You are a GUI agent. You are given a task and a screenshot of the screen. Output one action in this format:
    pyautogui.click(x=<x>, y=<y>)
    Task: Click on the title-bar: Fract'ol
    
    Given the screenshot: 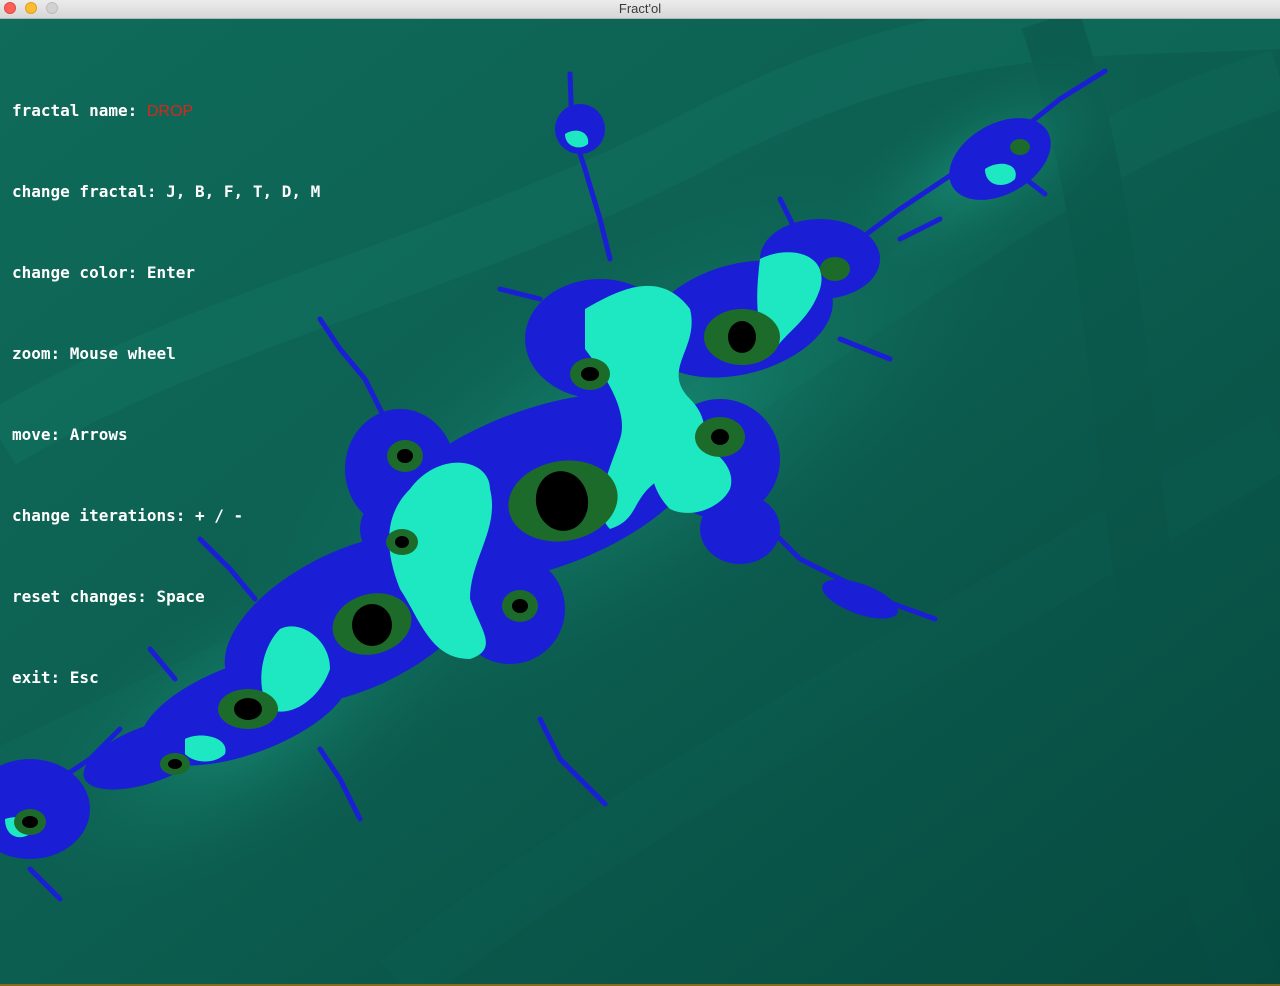 What is the action you would take?
    pyautogui.click(x=640, y=9)
    